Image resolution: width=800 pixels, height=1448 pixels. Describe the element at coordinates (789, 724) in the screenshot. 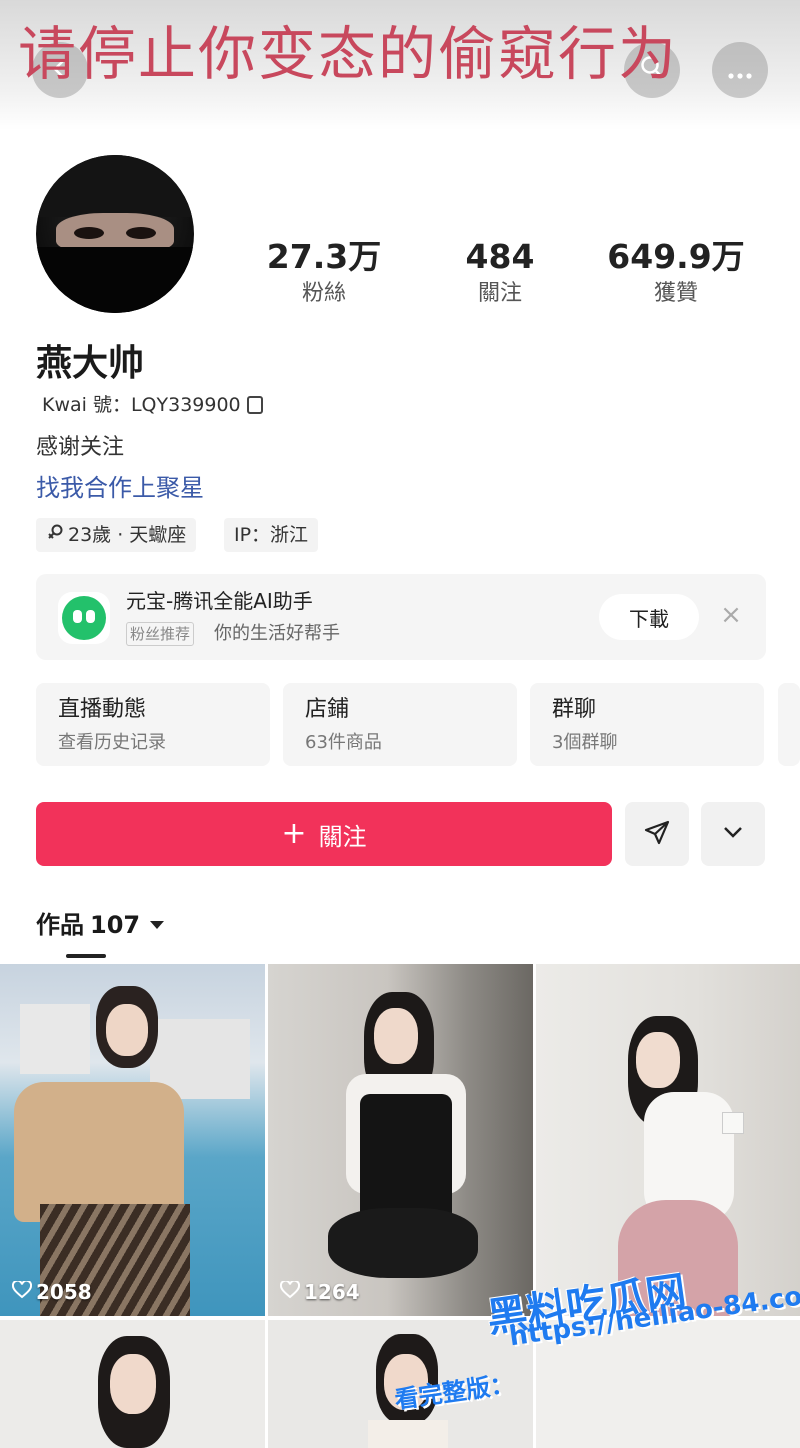

I see `feature-more` at that location.